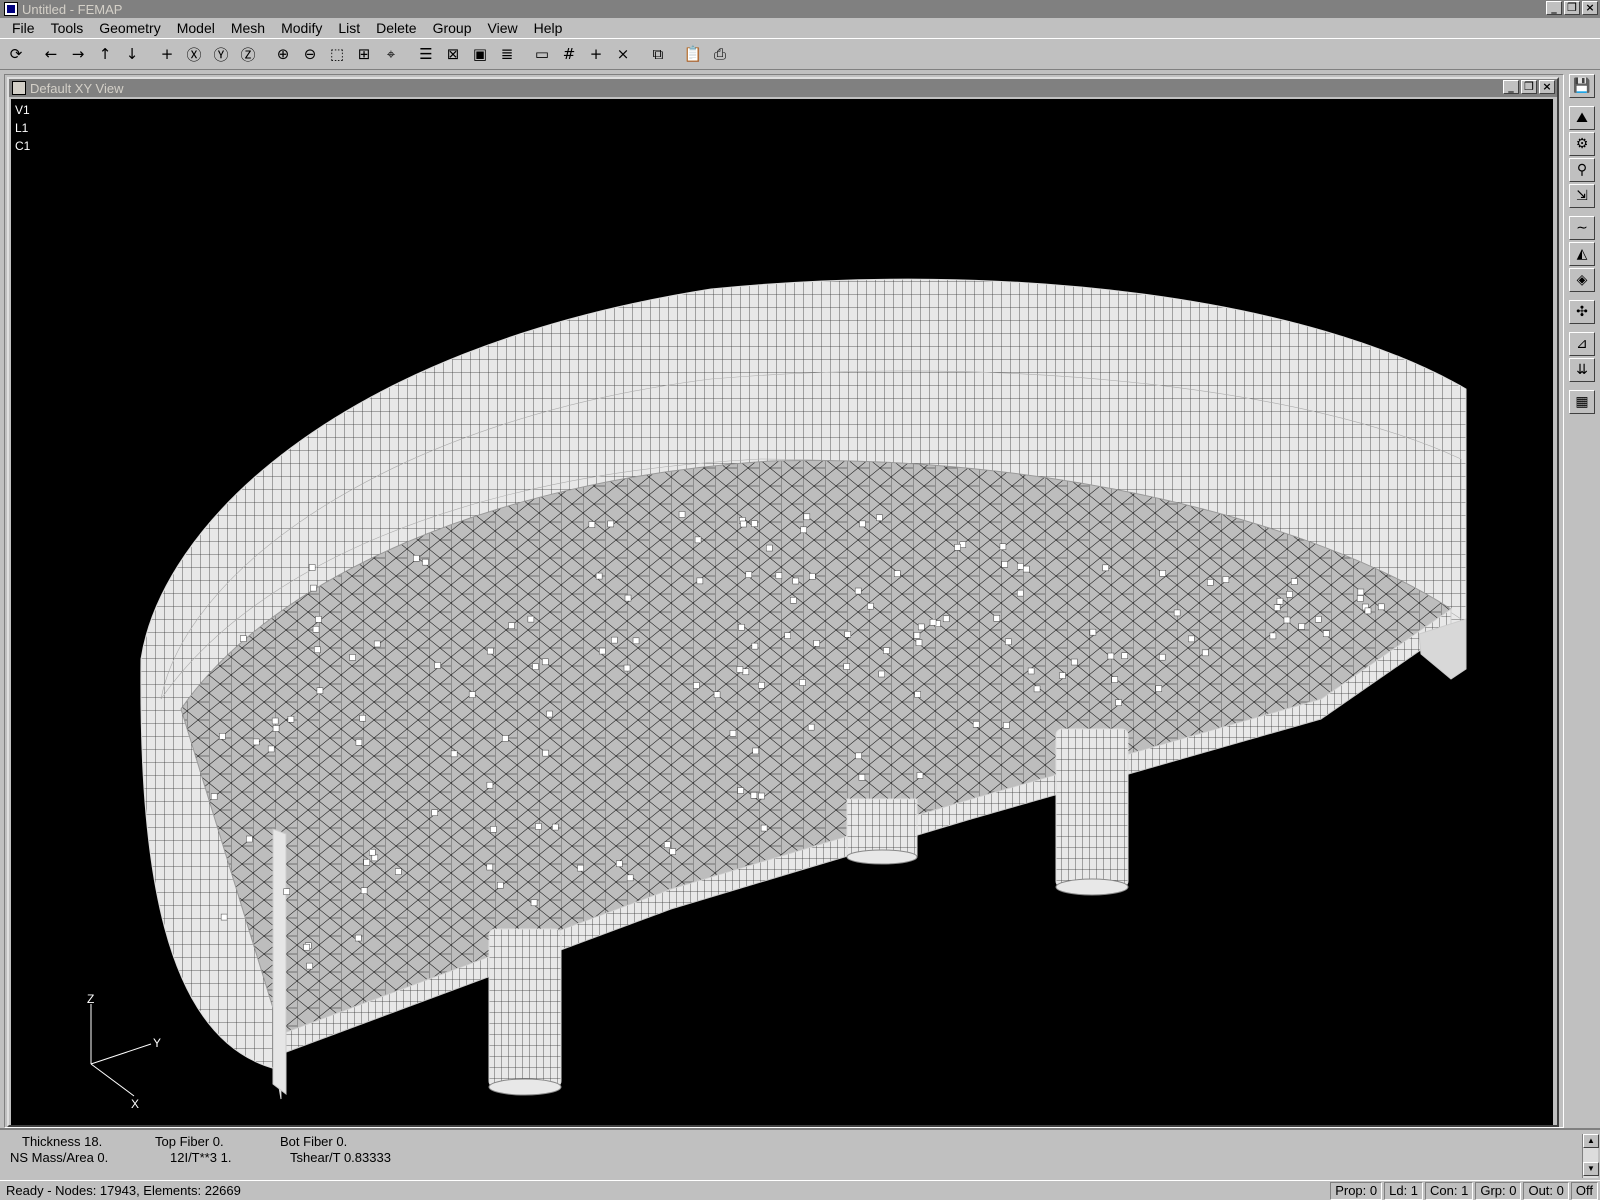 Image resolution: width=1600 pixels, height=1200 pixels. Describe the element at coordinates (1498, 1190) in the screenshot. I see `status-group: Grp: 0` at that location.